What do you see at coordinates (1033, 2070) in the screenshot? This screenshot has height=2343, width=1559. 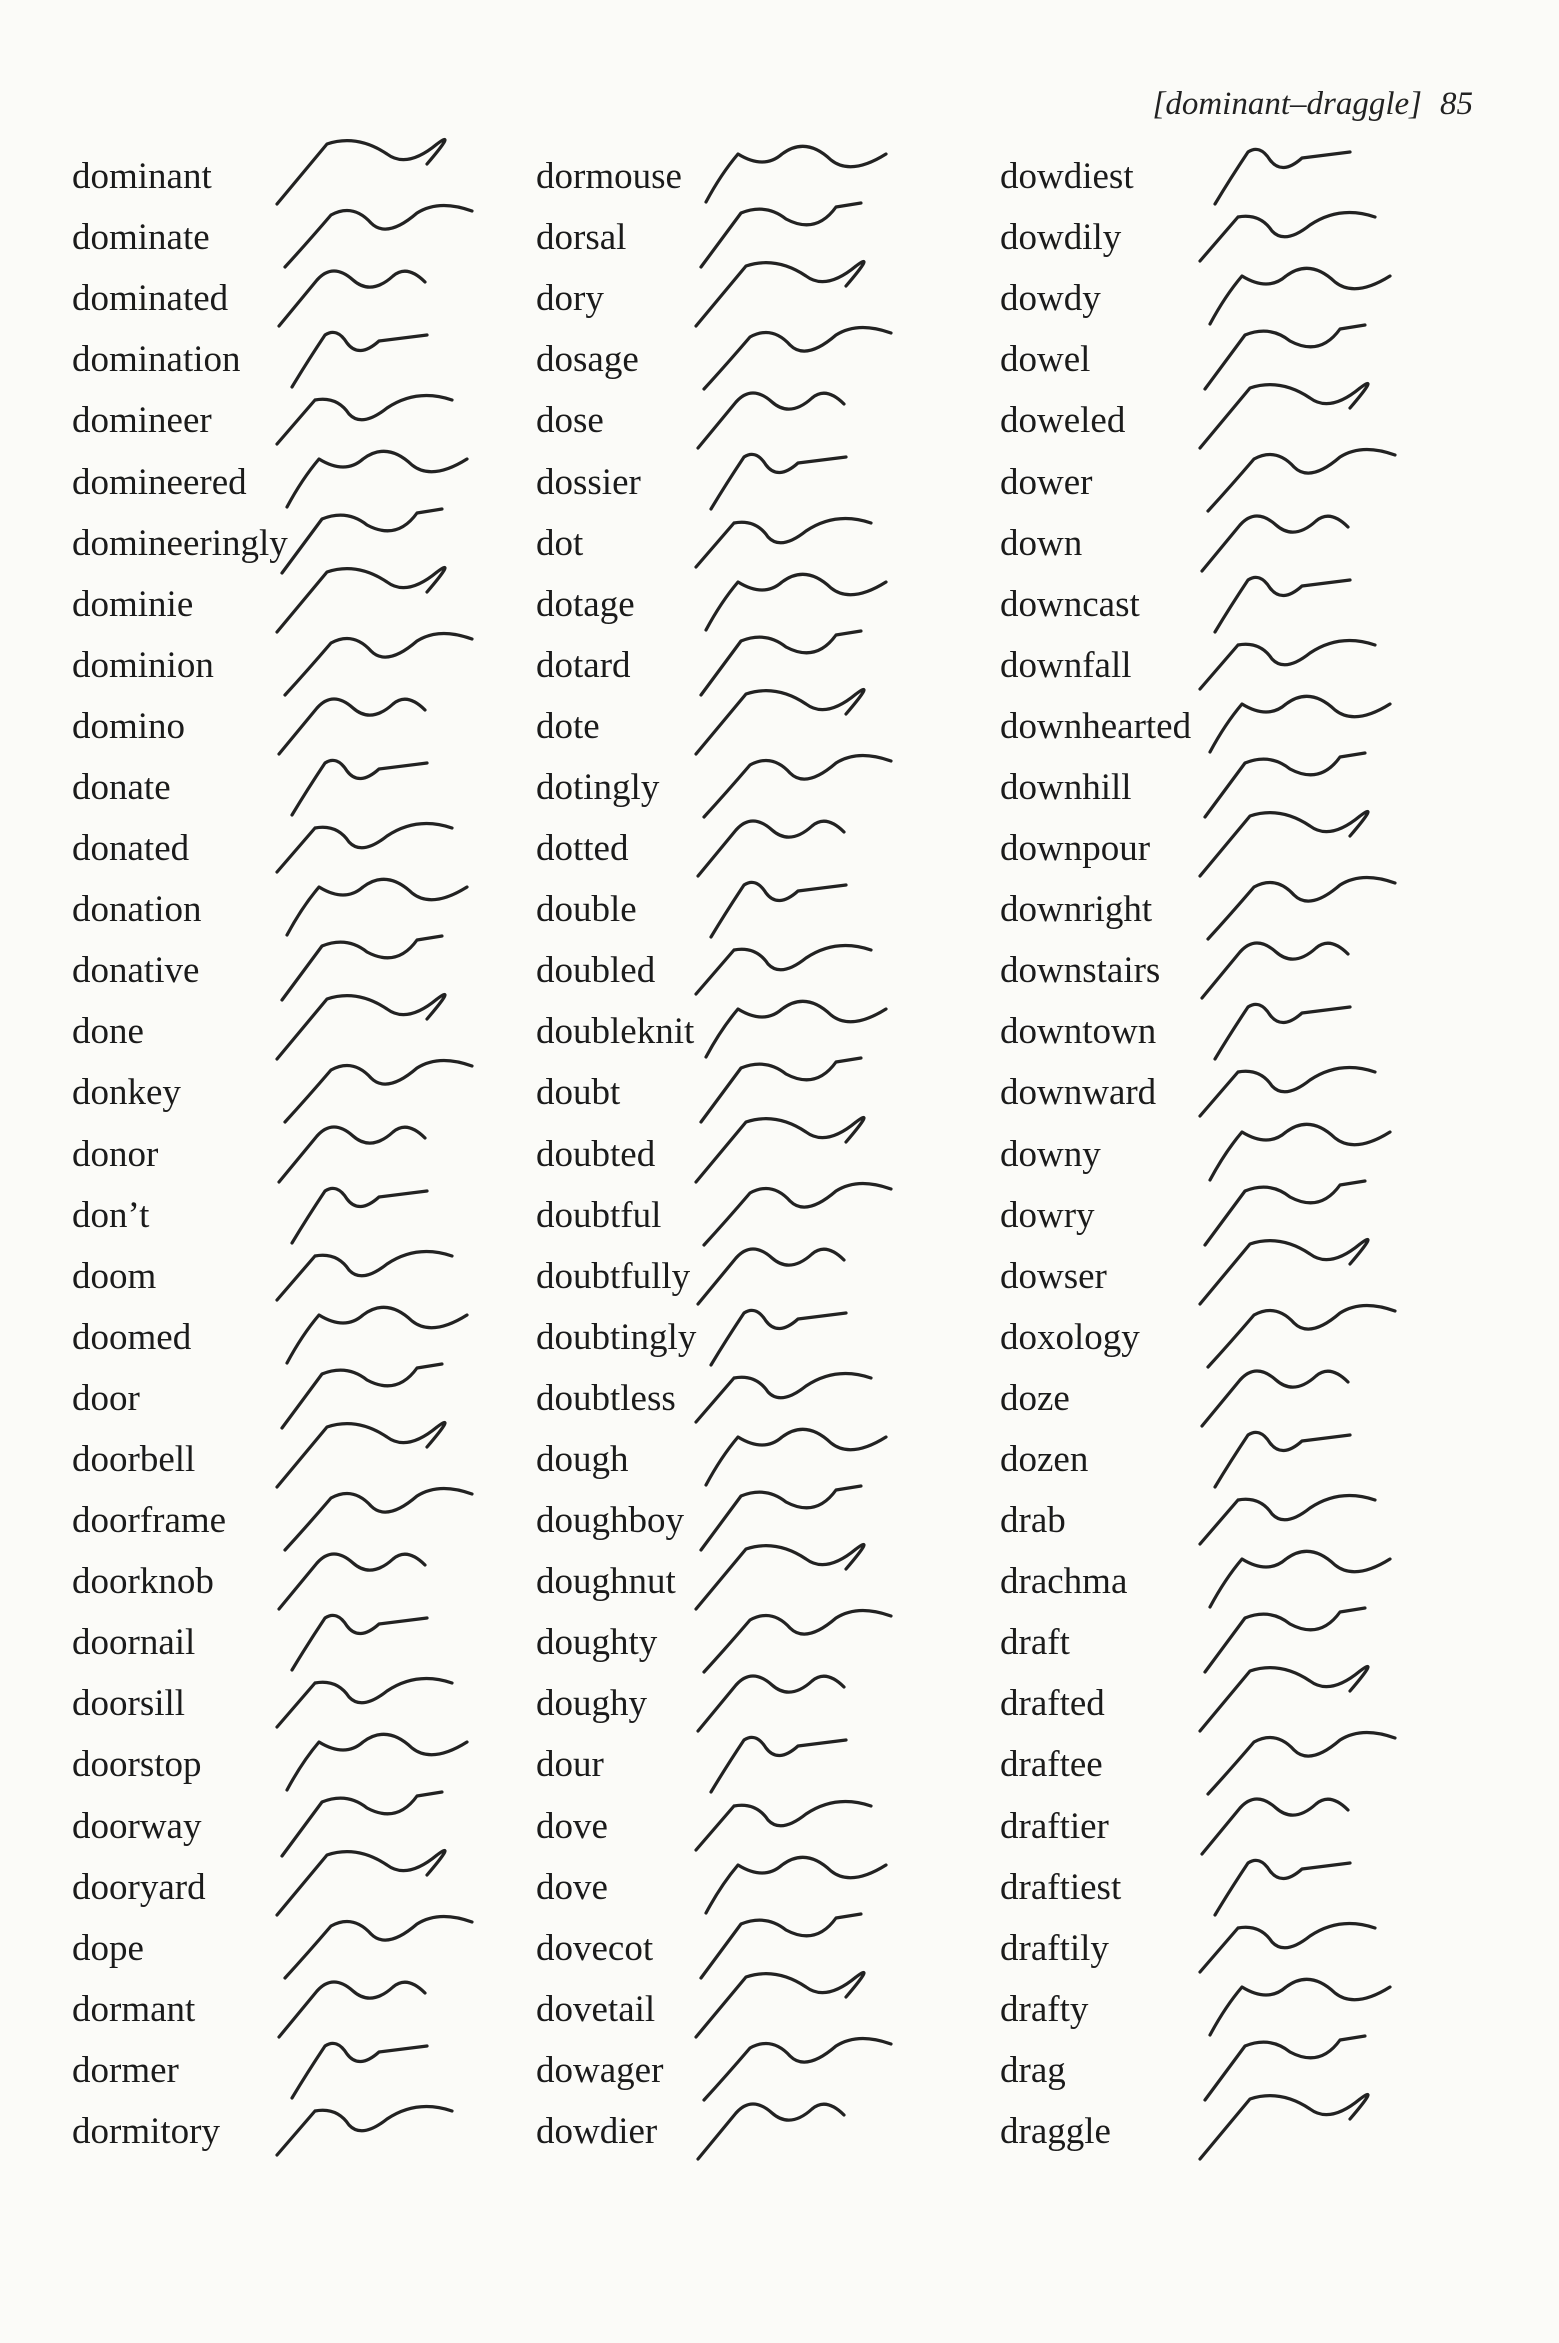 I see `entry-word: drag` at bounding box center [1033, 2070].